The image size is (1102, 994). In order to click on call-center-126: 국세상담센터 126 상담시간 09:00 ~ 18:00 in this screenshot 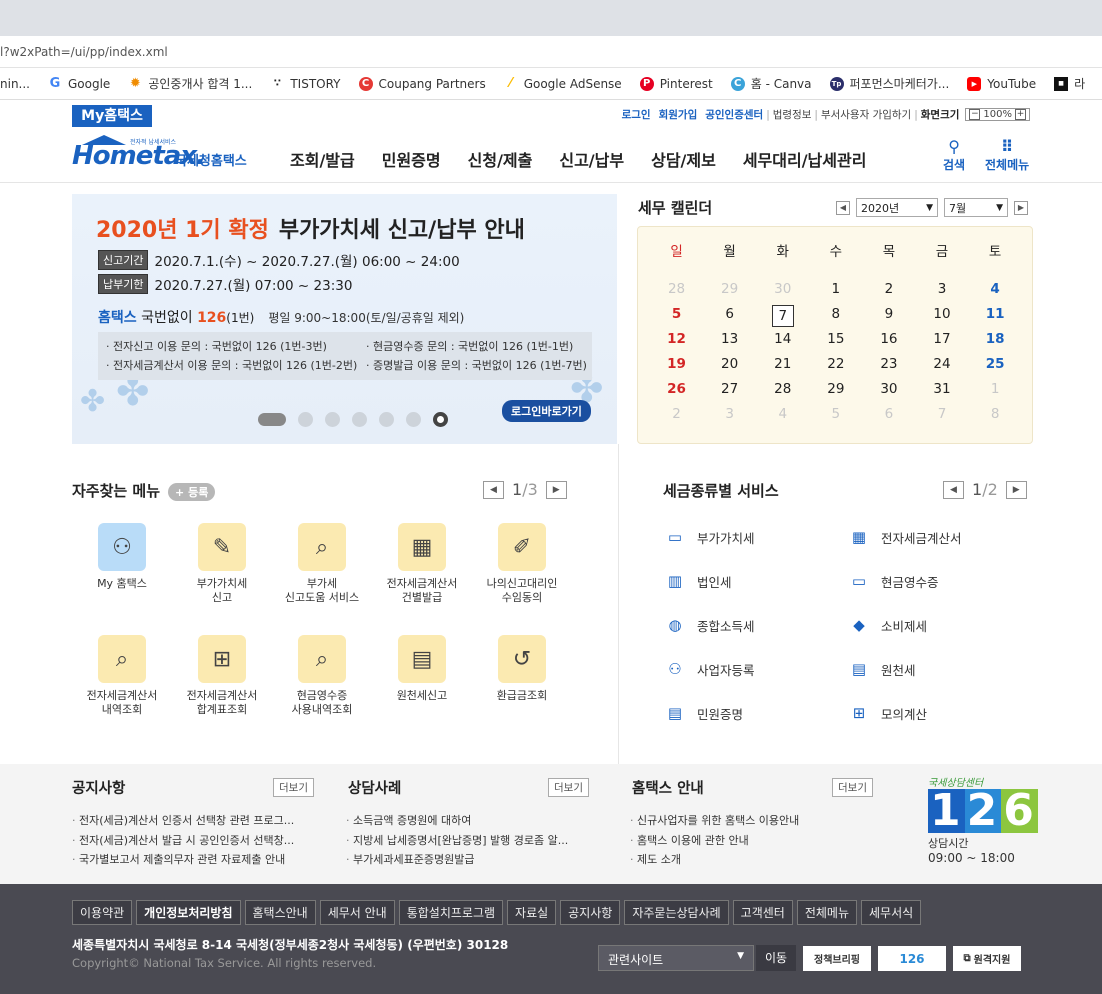, I will do `click(983, 819)`.